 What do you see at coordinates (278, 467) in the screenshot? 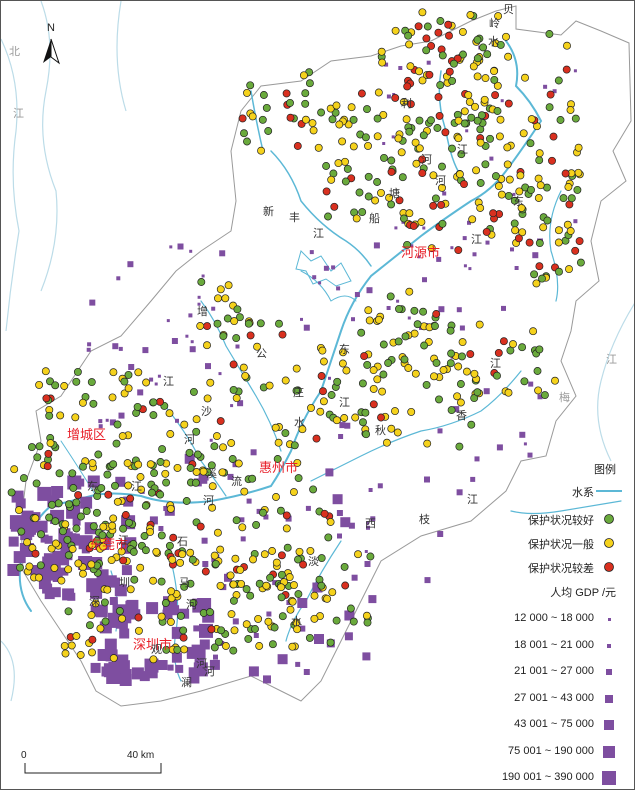
I see `city-label-huizhou: 惠州市` at bounding box center [278, 467].